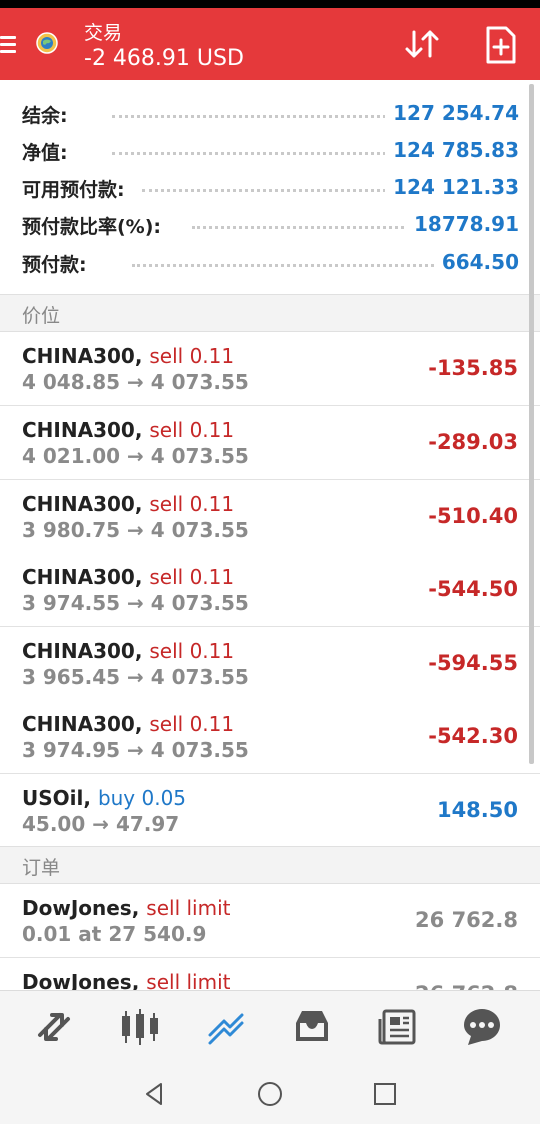 This screenshot has width=540, height=1124. What do you see at coordinates (135, 677) in the screenshot?
I see `position-prices: 3 965.45 → 4 073.55` at bounding box center [135, 677].